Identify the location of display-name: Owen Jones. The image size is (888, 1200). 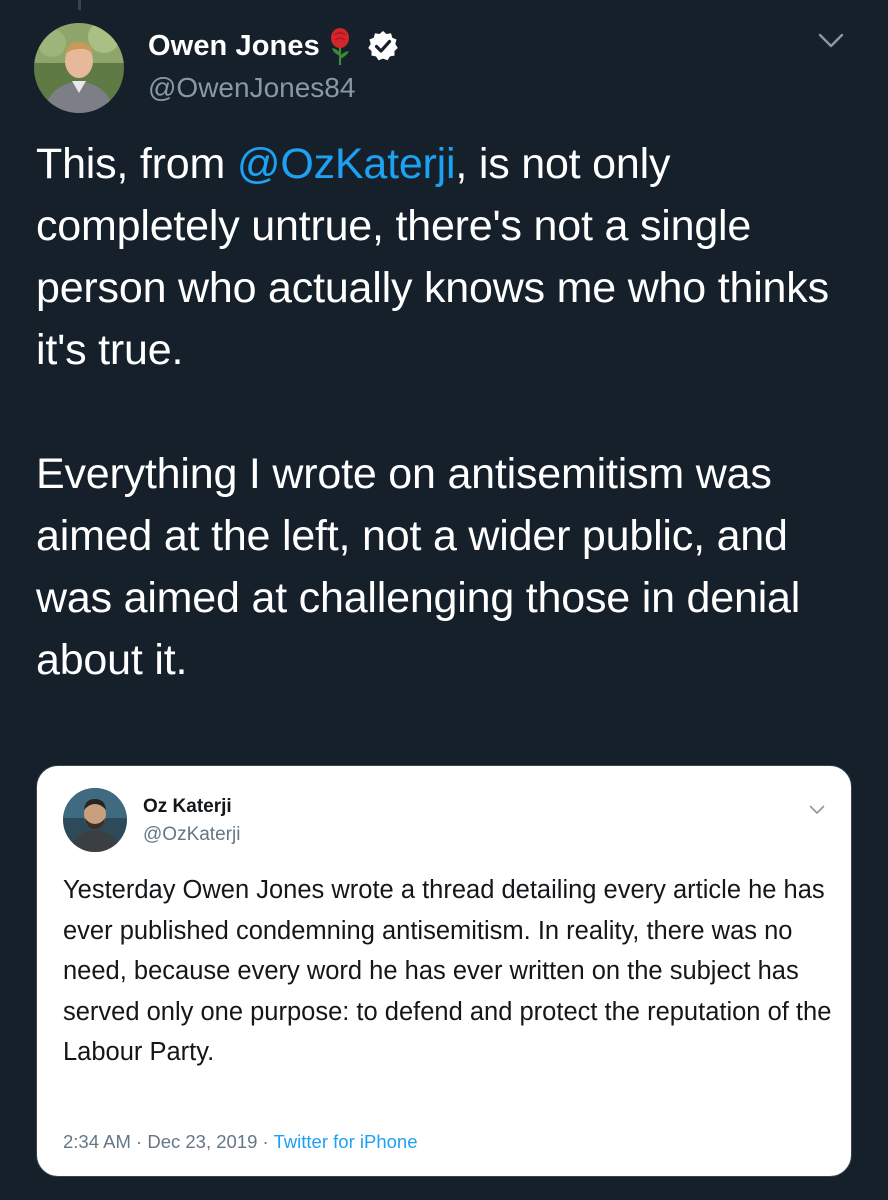
(234, 46).